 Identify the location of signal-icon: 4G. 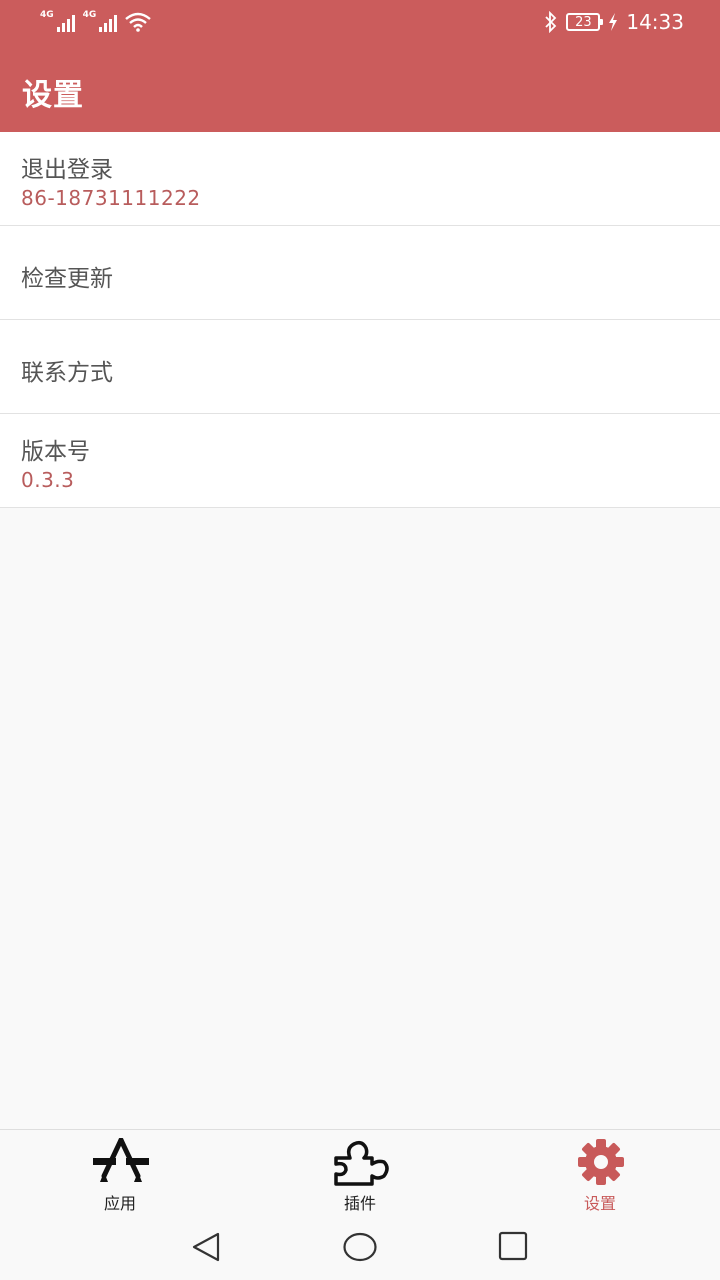
(57, 21).